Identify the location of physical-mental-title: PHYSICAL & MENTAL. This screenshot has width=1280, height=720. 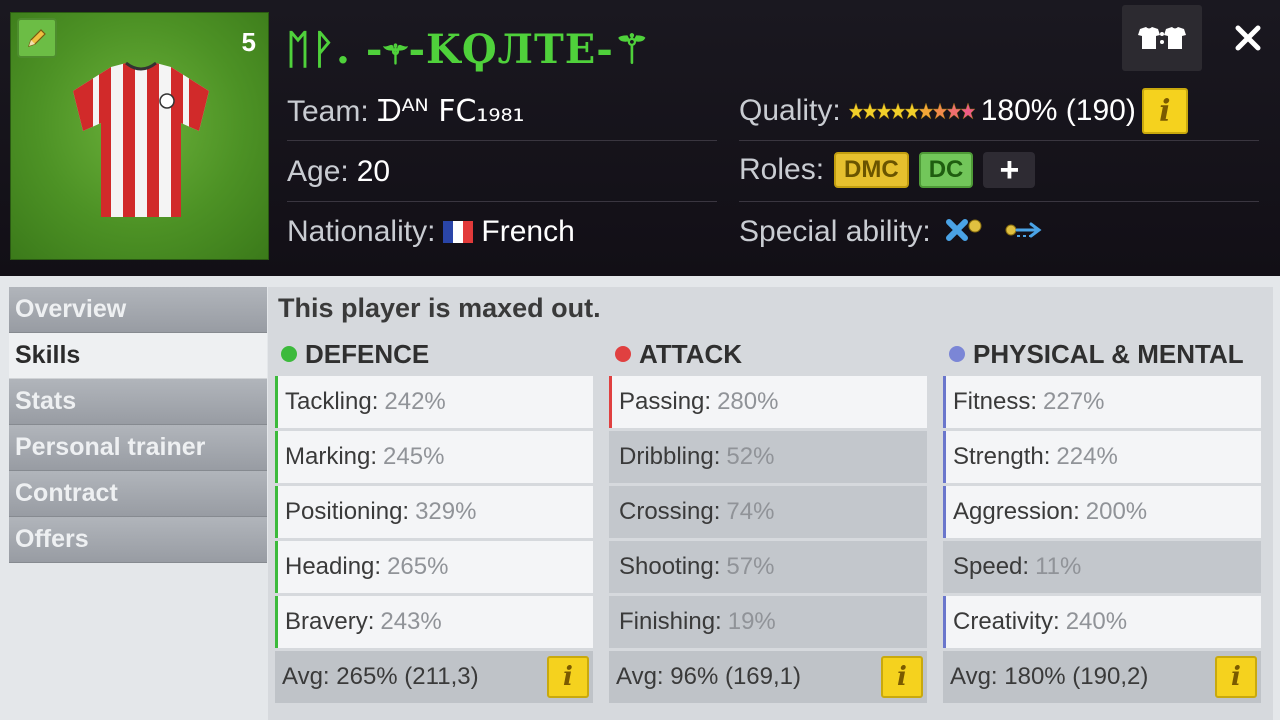
(1108, 353).